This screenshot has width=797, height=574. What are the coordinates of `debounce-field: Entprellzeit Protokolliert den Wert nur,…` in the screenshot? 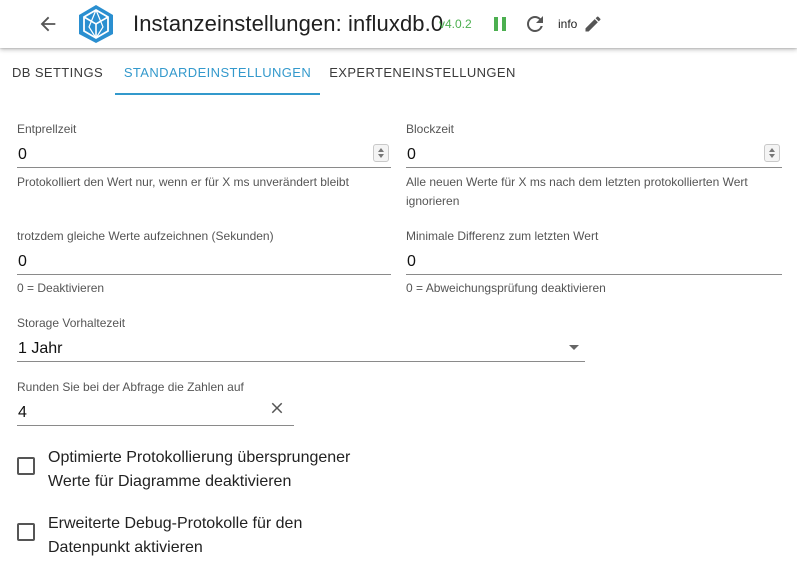 It's located at (204, 157).